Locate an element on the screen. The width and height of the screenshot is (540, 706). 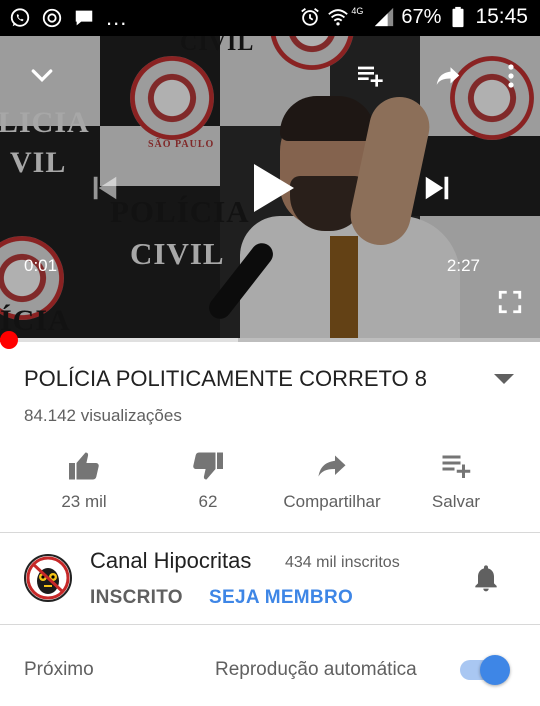
alarm-icon is located at coordinates (310, 17).